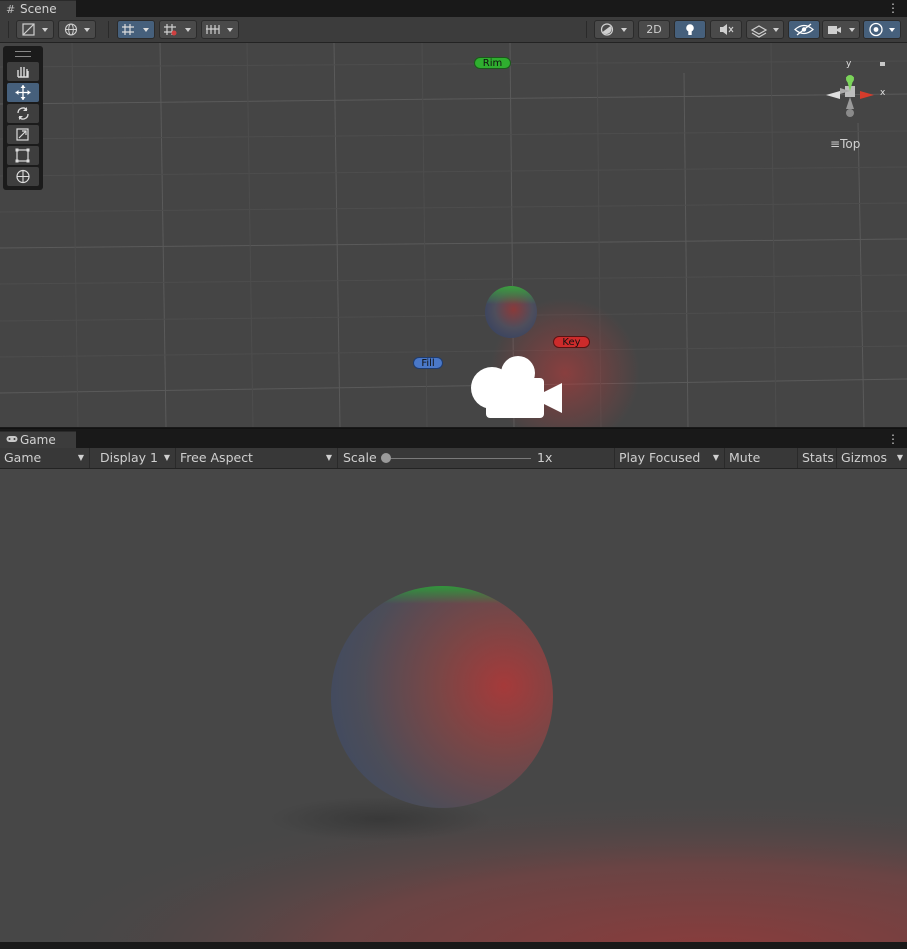  I want to click on sphere-shading-icon, so click(613, 29).